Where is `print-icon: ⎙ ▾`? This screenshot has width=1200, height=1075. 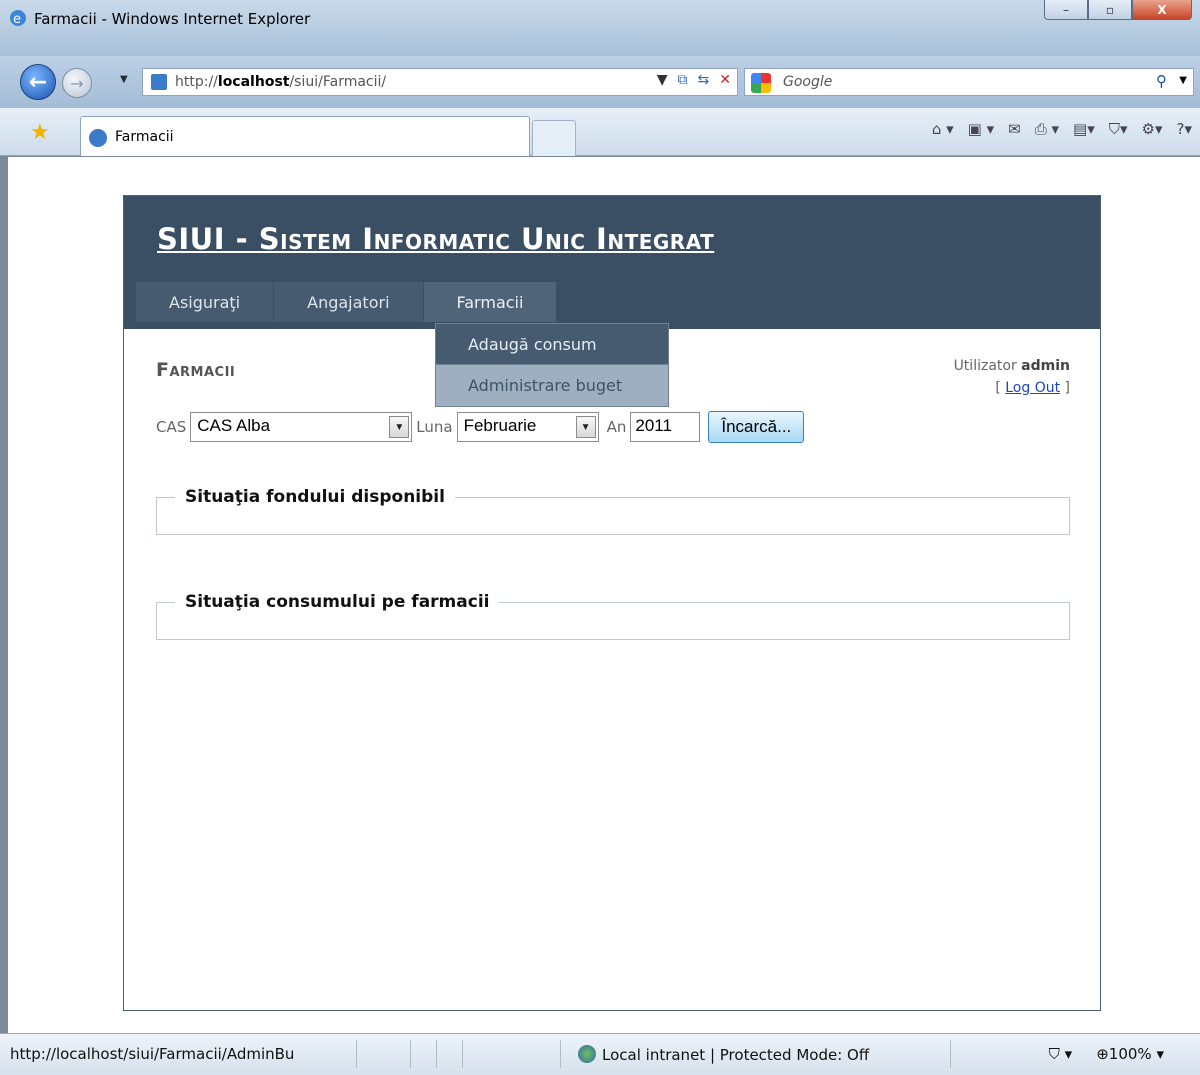 print-icon: ⎙ ▾ is located at coordinates (1047, 129).